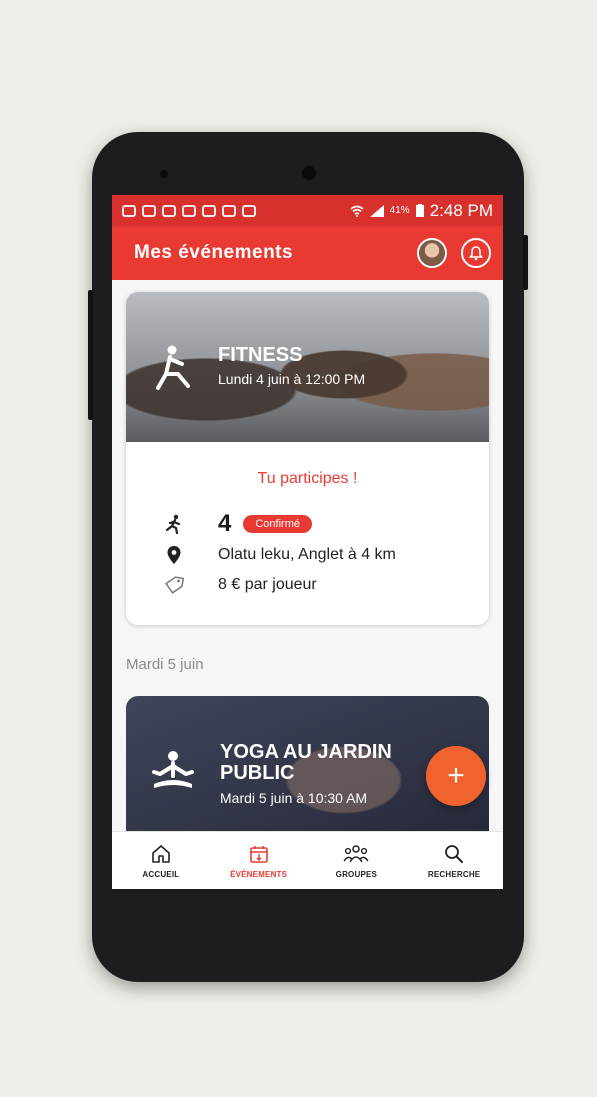  Describe the element at coordinates (164, 174) in the screenshot. I see `phone-sensor` at that location.